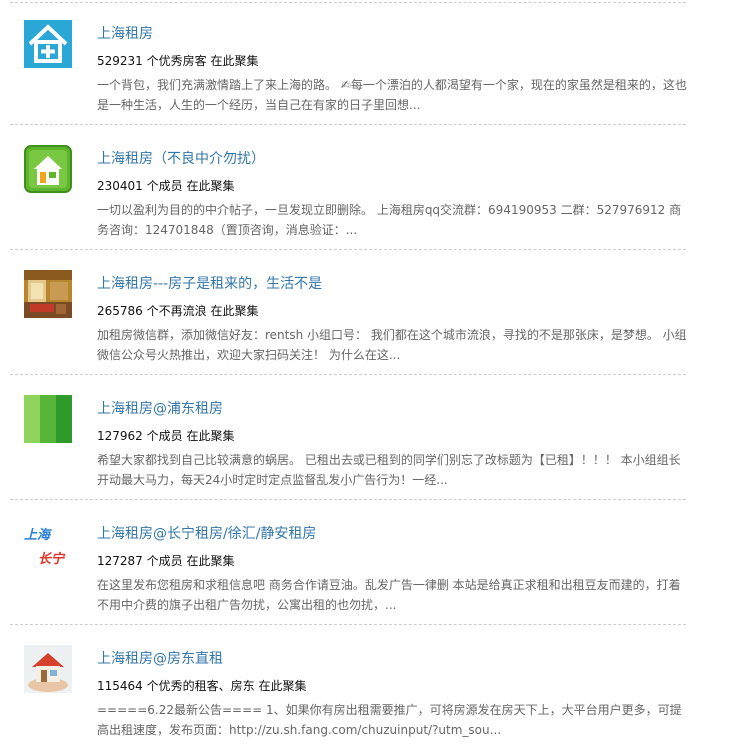 Image resolution: width=729 pixels, height=754 pixels. What do you see at coordinates (166, 436) in the screenshot?
I see `member-count: 127962 个成员 在此聚集` at bounding box center [166, 436].